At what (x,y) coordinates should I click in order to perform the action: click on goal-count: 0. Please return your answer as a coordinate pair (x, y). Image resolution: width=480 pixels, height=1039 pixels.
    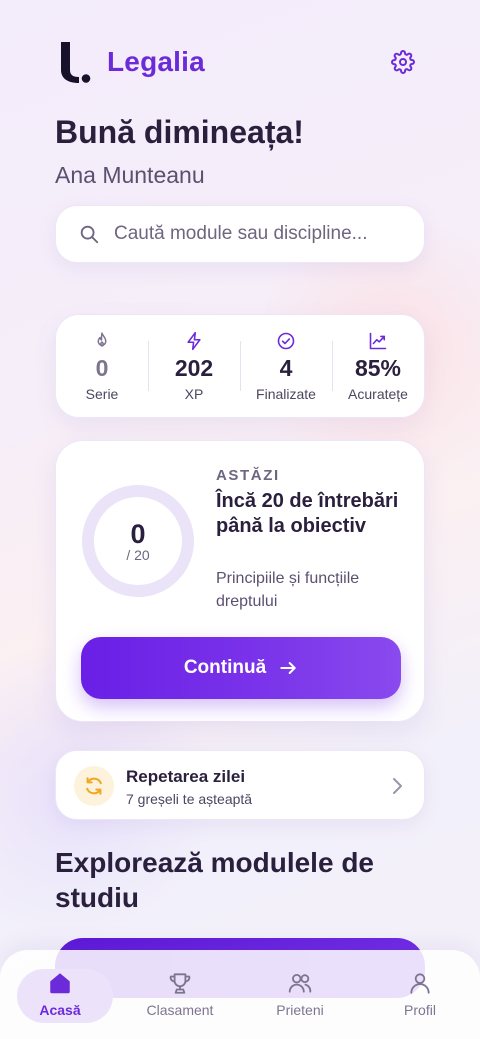
    Looking at the image, I should click on (138, 534).